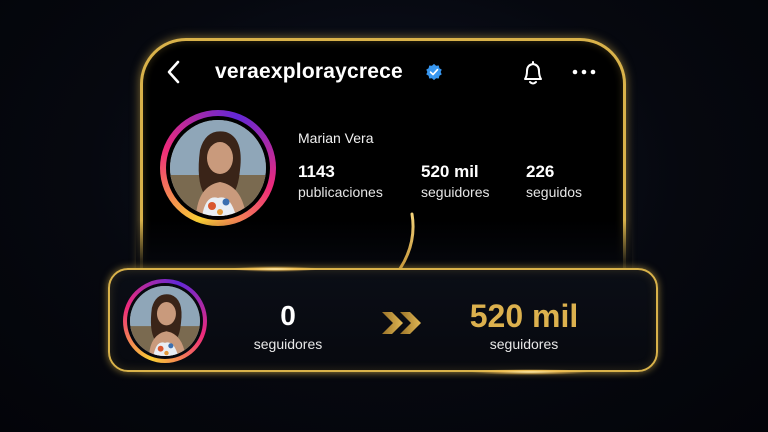 The image size is (768, 432). What do you see at coordinates (316, 171) in the screenshot?
I see `stat-posts-value: 1143` at bounding box center [316, 171].